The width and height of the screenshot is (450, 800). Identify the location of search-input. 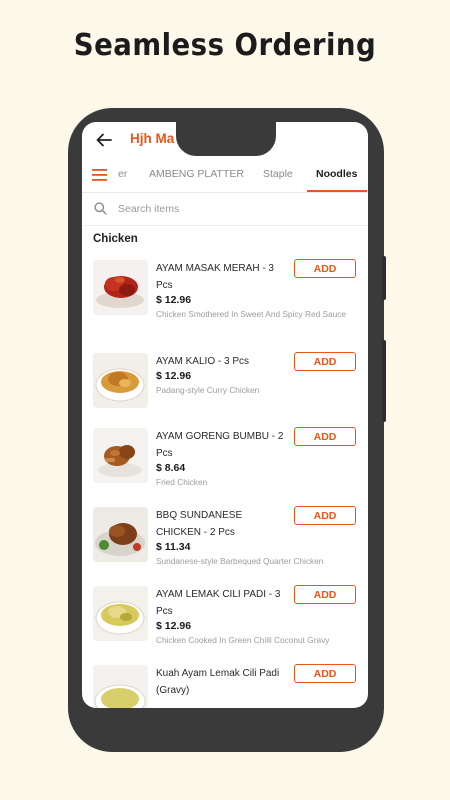
(238, 209).